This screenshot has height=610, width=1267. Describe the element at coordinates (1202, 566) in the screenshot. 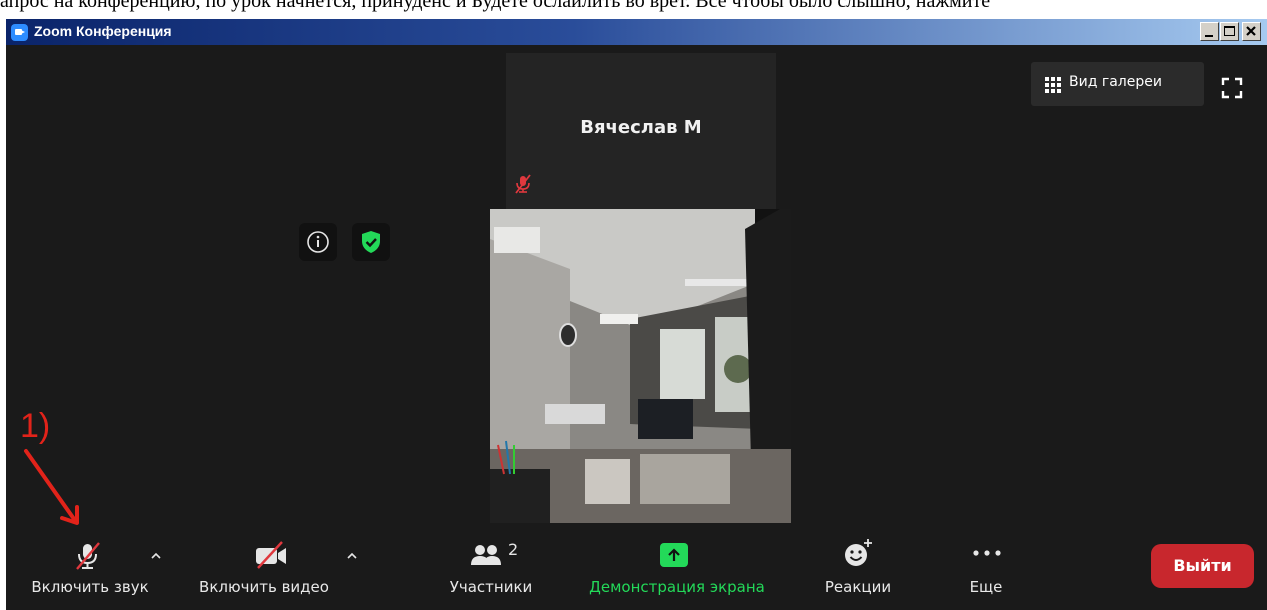

I see `leave-meeting-button: Выйти` at that location.